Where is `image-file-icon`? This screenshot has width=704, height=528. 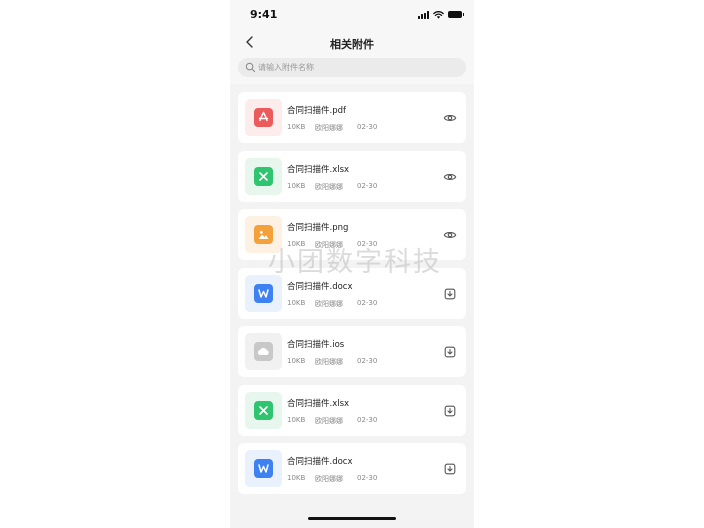 image-file-icon is located at coordinates (263, 234).